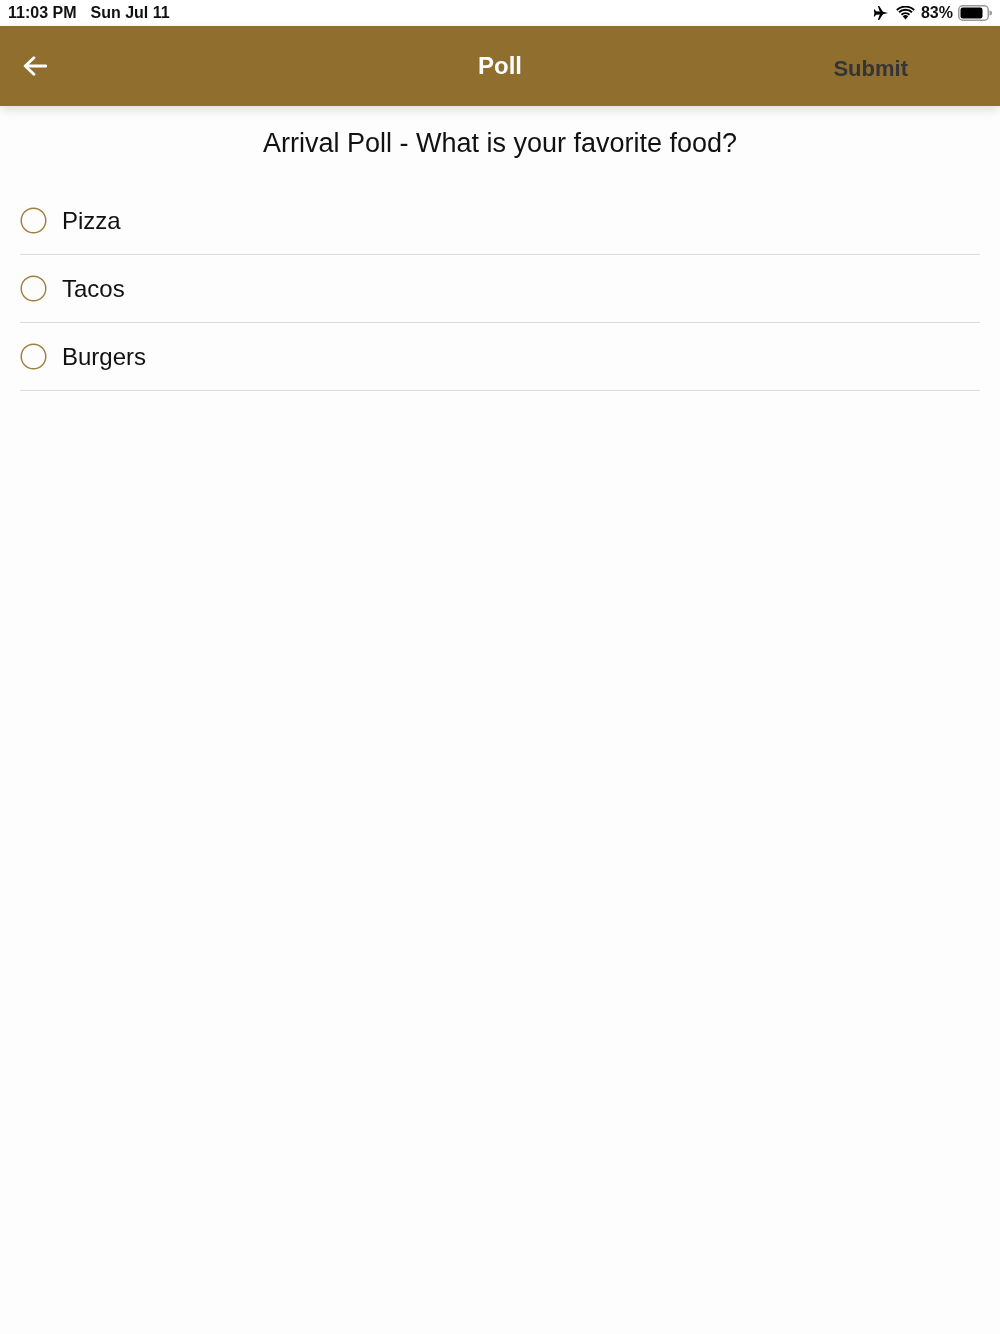 The width and height of the screenshot is (1000, 1334). Describe the element at coordinates (104, 356) in the screenshot. I see `option-label: Burgers` at that location.